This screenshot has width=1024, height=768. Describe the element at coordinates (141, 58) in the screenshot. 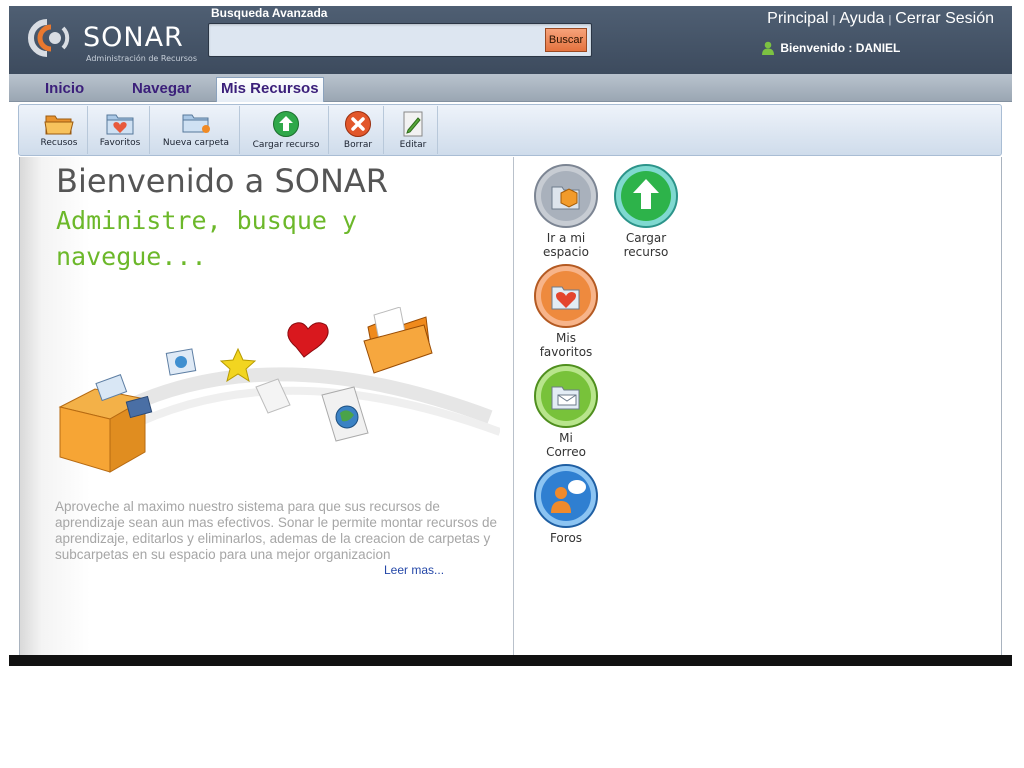

I see `logo-subtitle: Administración de Recursos` at that location.